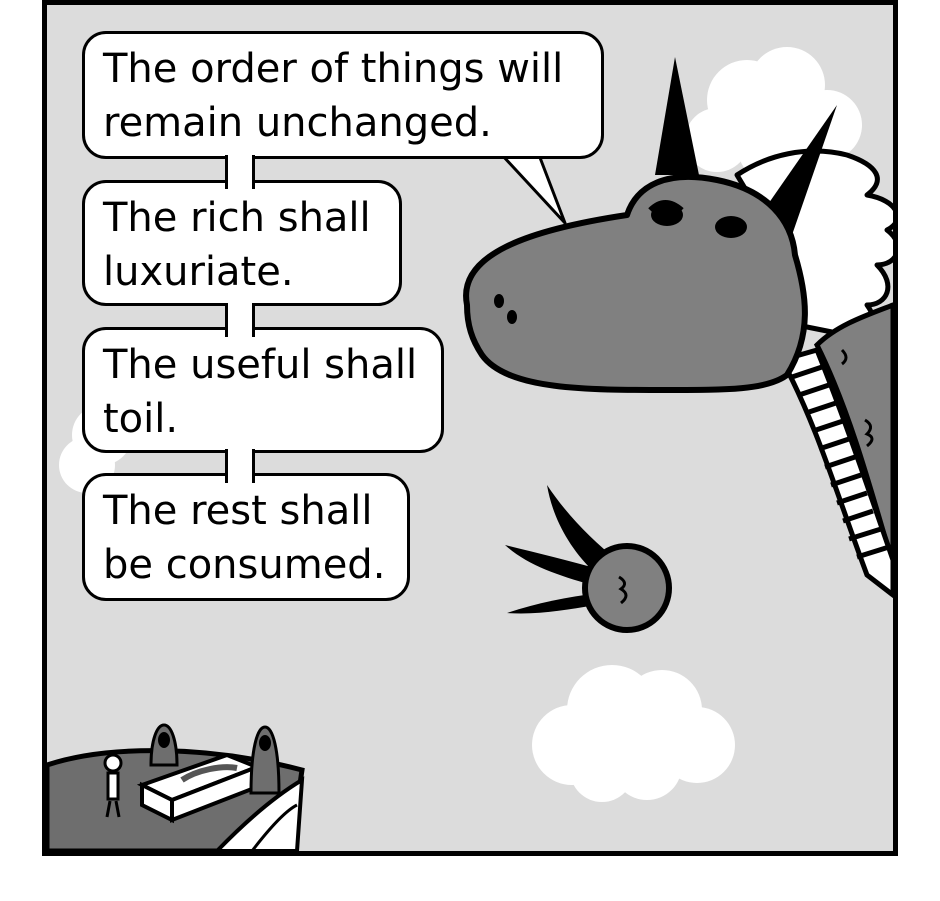 The width and height of the screenshot is (940, 901). Describe the element at coordinates (667, 215) in the screenshot. I see `dragon-left-eye` at that location.